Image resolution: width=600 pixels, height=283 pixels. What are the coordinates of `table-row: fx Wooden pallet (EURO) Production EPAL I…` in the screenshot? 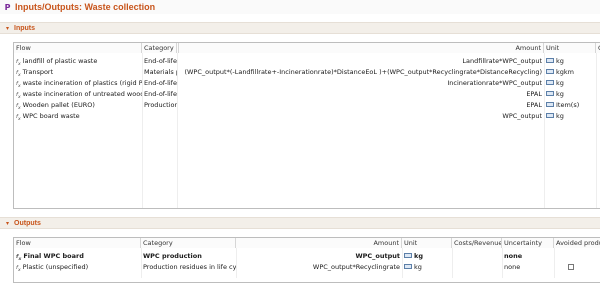 It's located at (307, 105).